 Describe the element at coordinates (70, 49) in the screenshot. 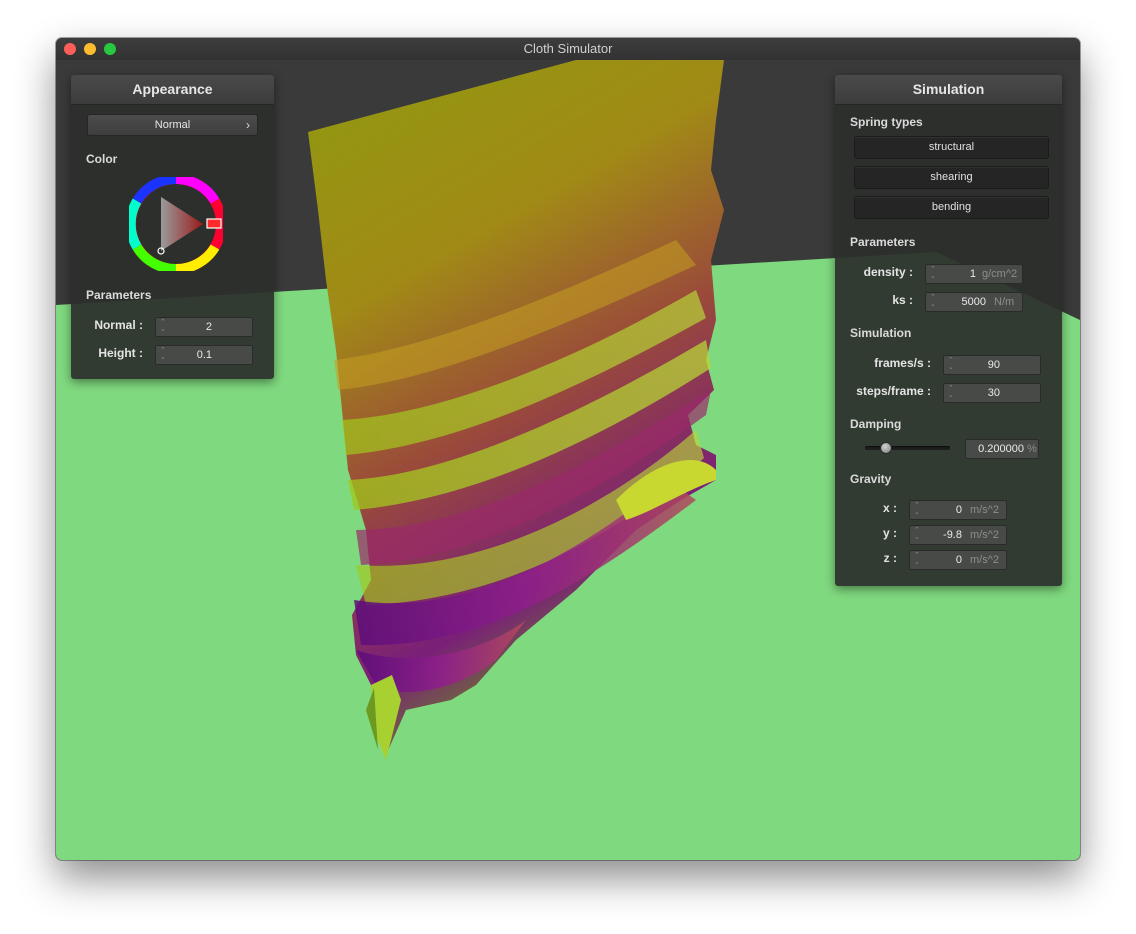

I see `close-window-button` at that location.